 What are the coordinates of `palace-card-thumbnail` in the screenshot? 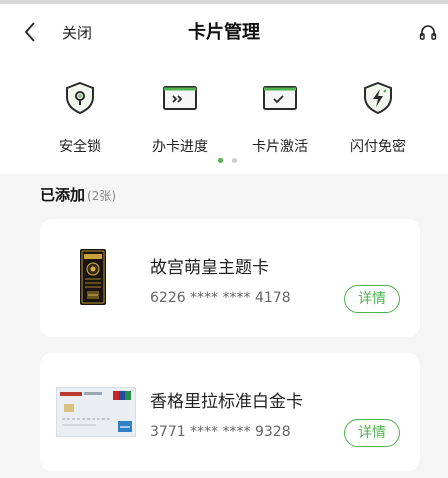 It's located at (93, 277).